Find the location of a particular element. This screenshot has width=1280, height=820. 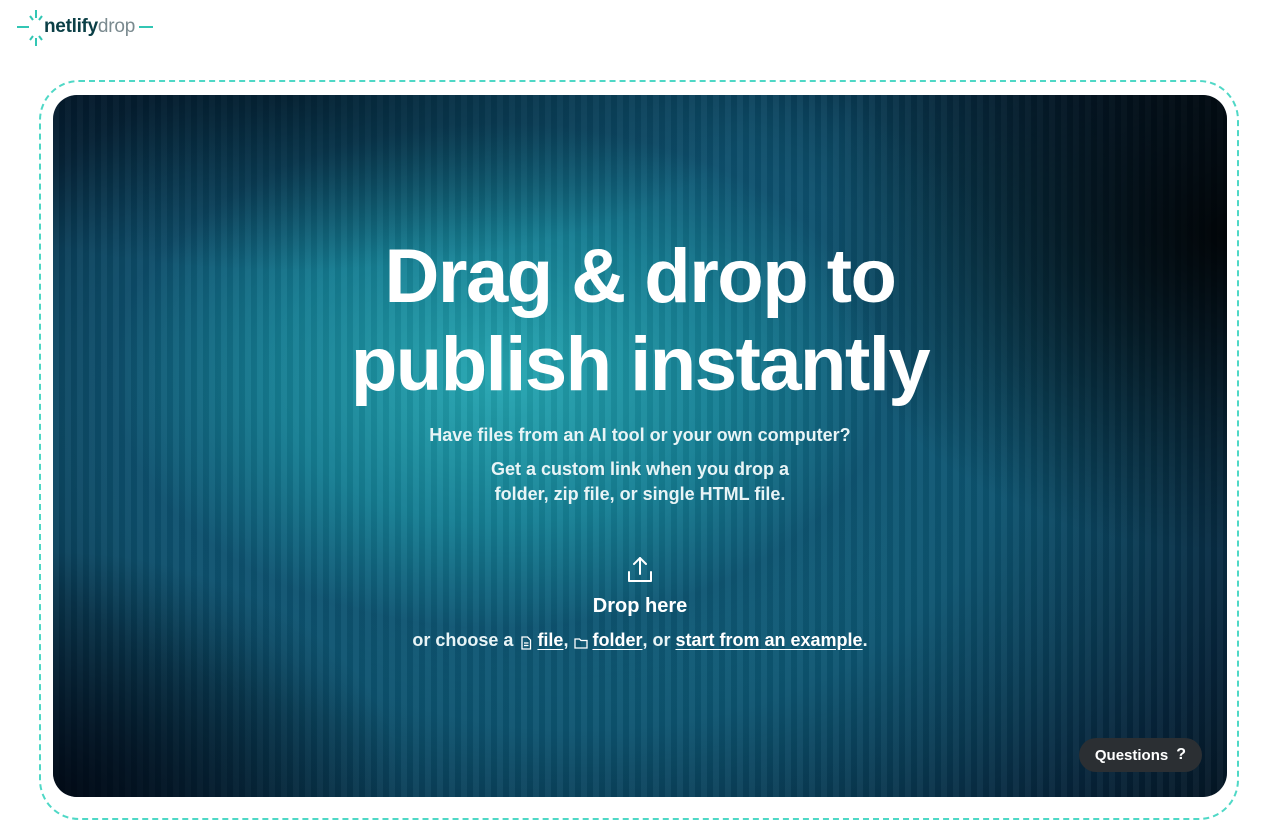

logo-text-drop: drop is located at coordinates (116, 26).